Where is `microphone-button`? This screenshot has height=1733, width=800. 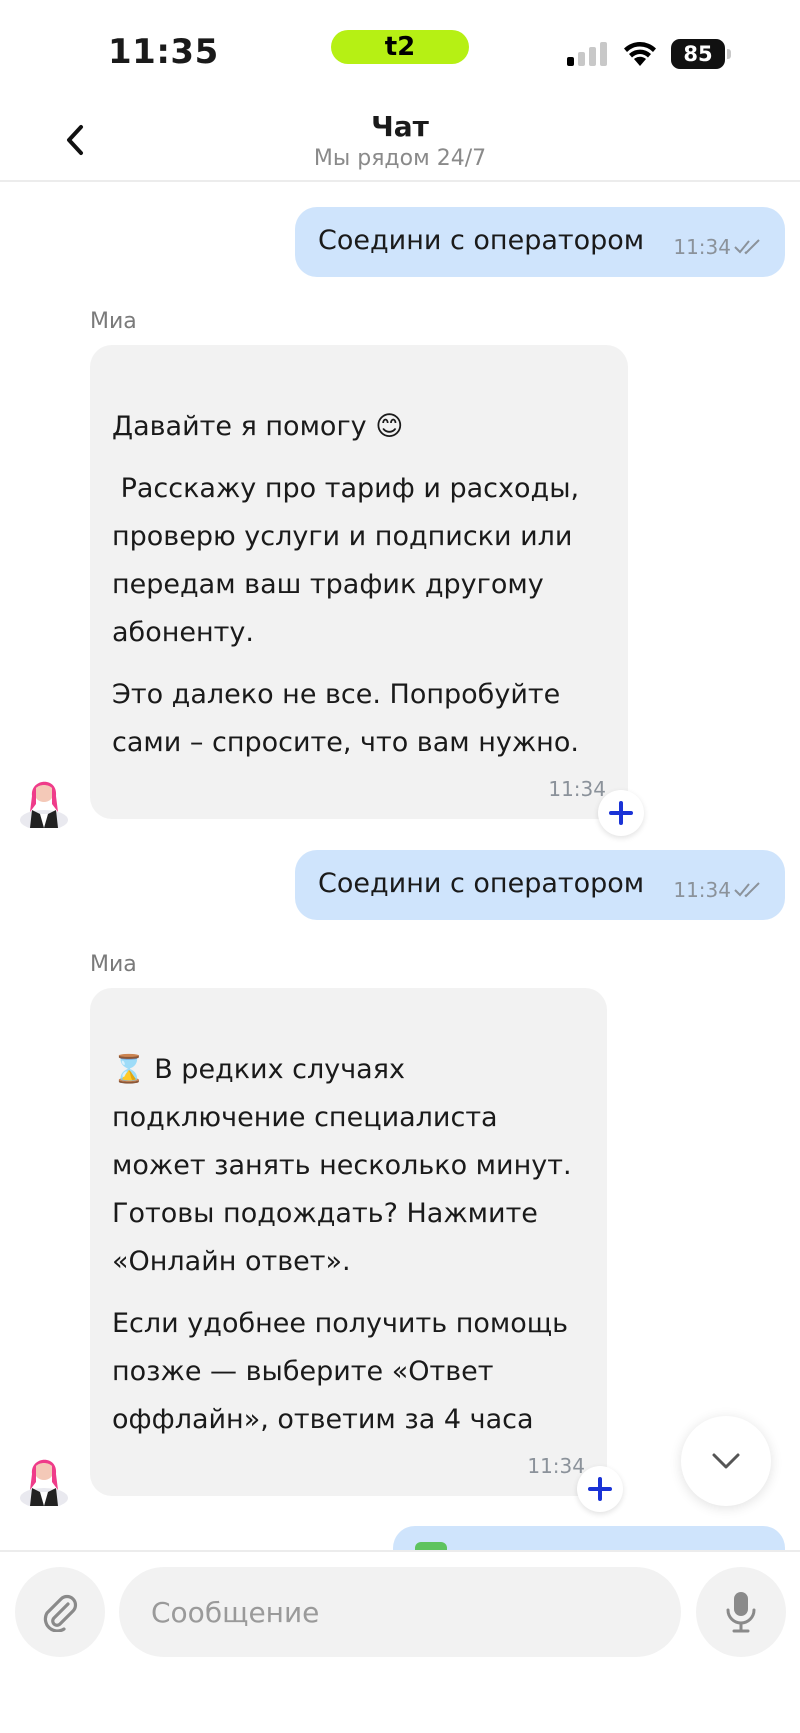 microphone-button is located at coordinates (741, 1612).